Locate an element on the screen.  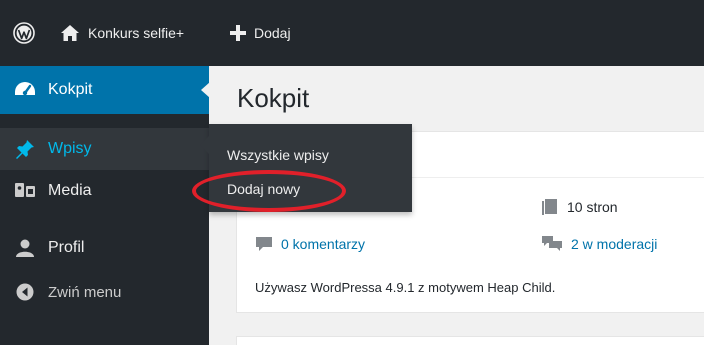
admin-bar-site-link: Konkurs selfie+ is located at coordinates (122, 33).